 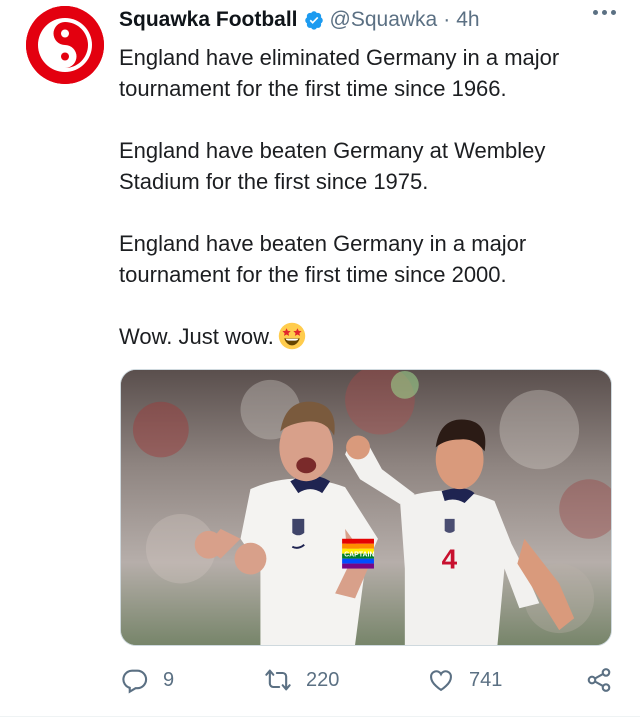 I want to click on tweet-closing: Wow. Just wow., so click(x=369, y=336).